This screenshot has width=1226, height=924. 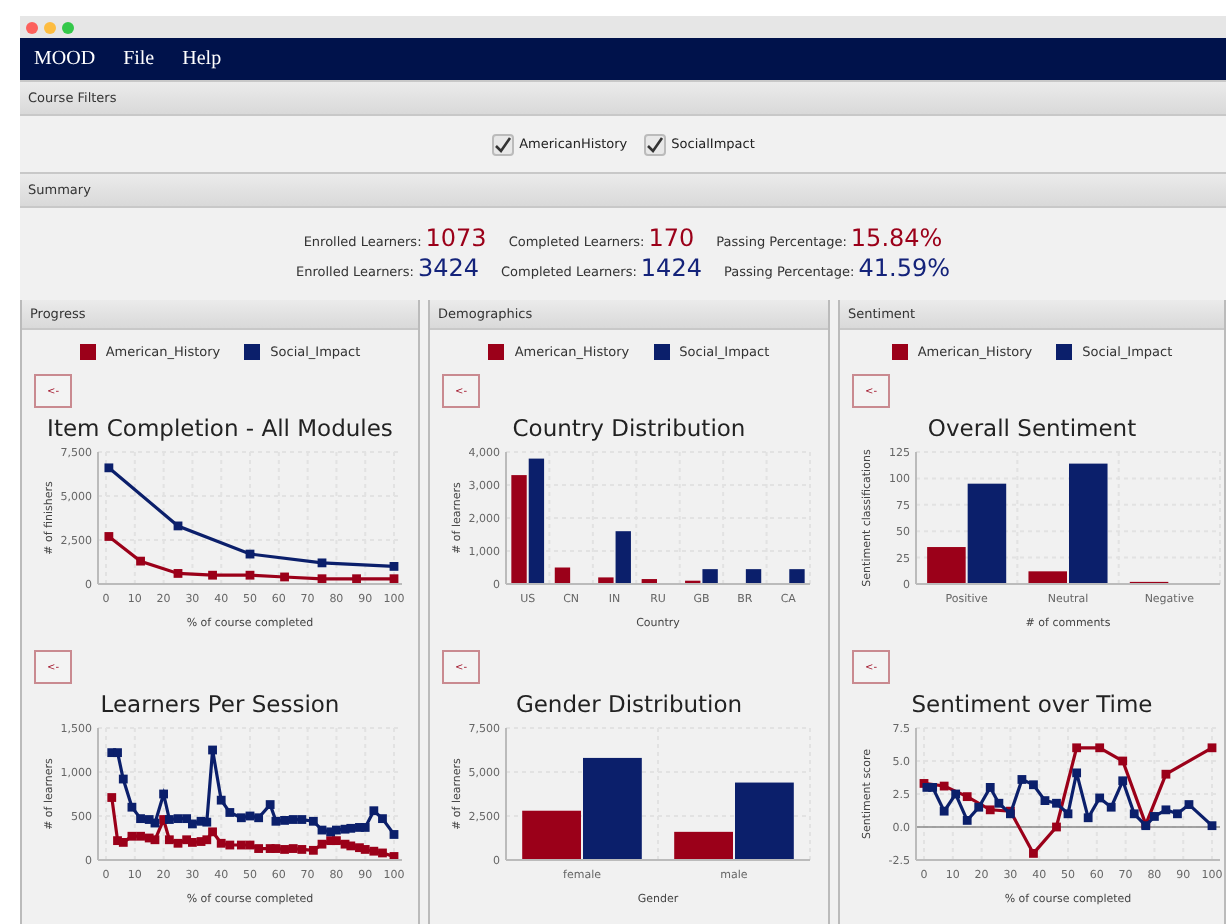 I want to click on chart-title: Gender Distribution, so click(x=629, y=704).